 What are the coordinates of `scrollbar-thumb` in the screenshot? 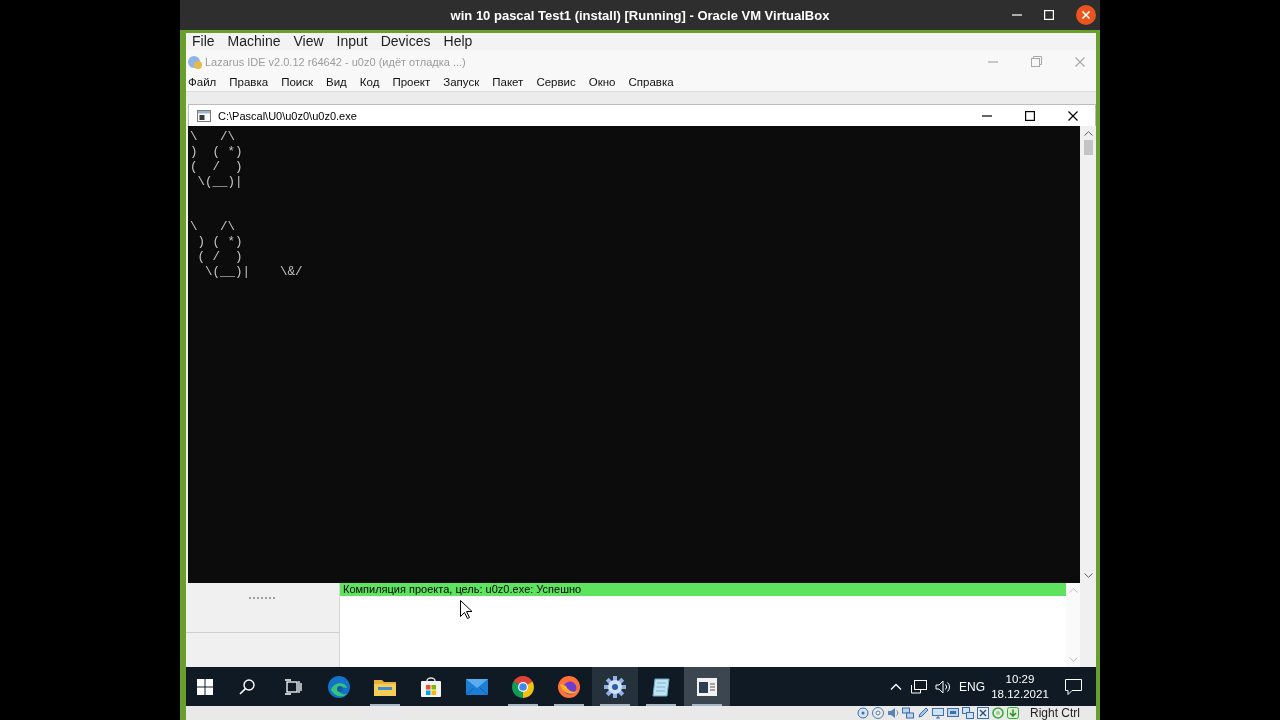 It's located at (1088, 147).